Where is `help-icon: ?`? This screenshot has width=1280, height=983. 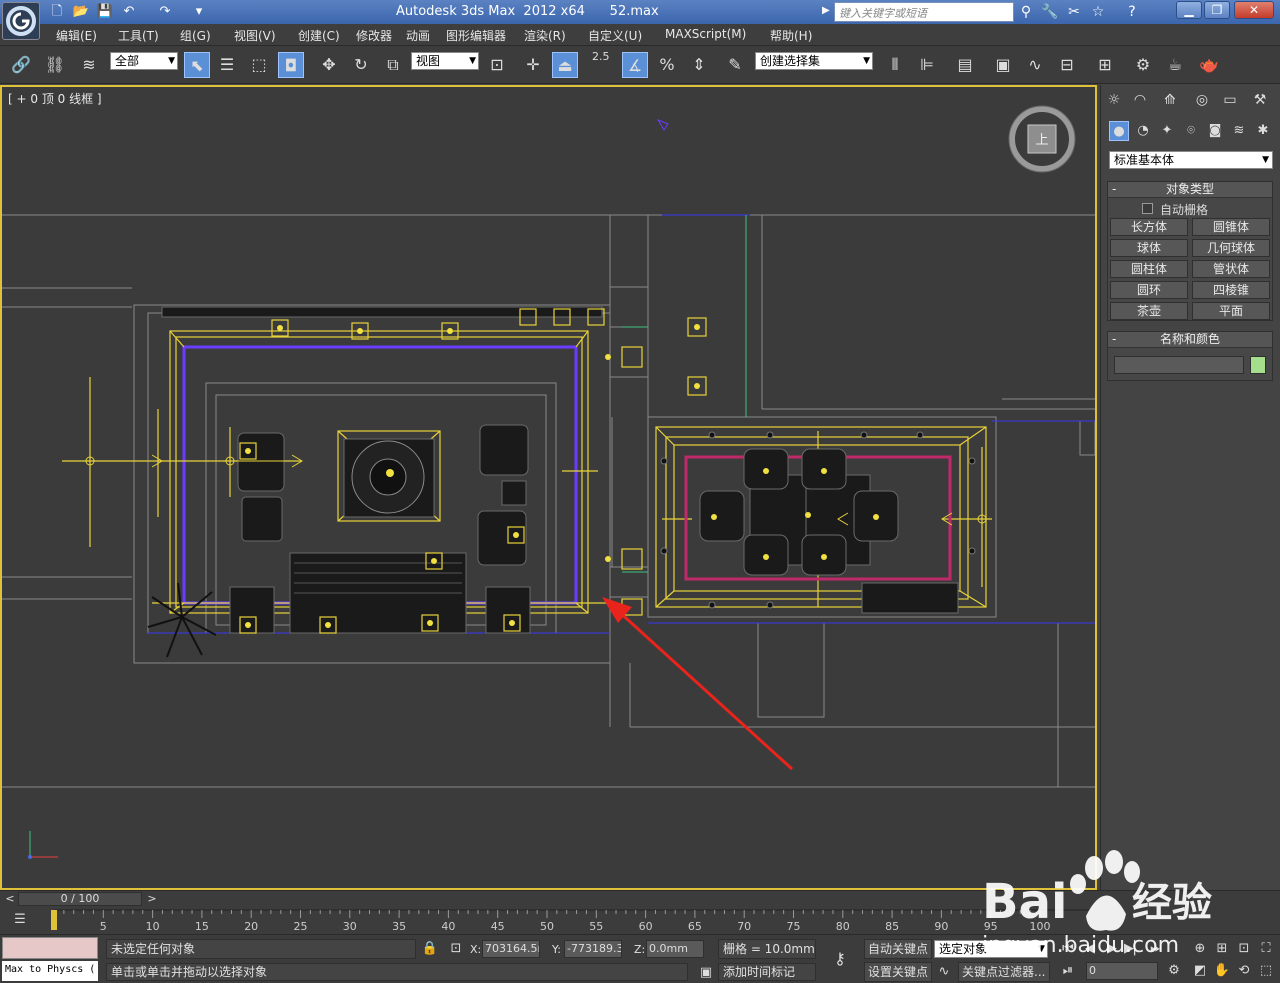 help-icon: ? is located at coordinates (1132, 12).